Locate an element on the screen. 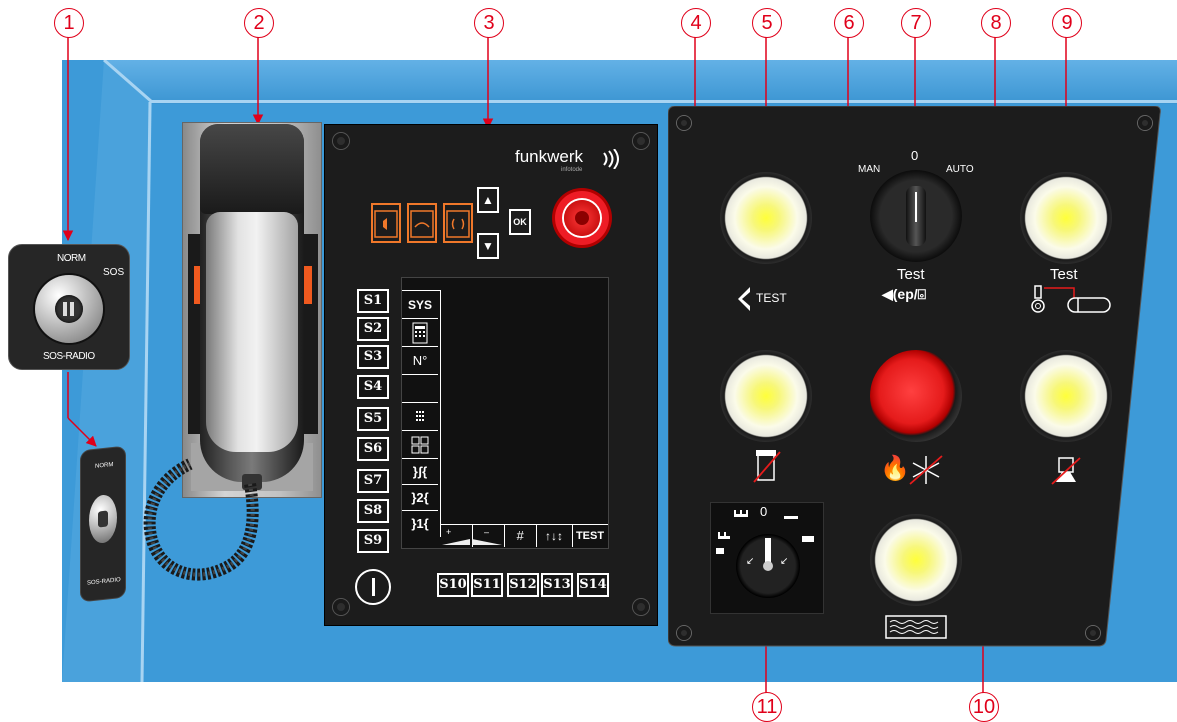 The height and width of the screenshot is (722, 1177). screw-bl is located at coordinates (341, 607).